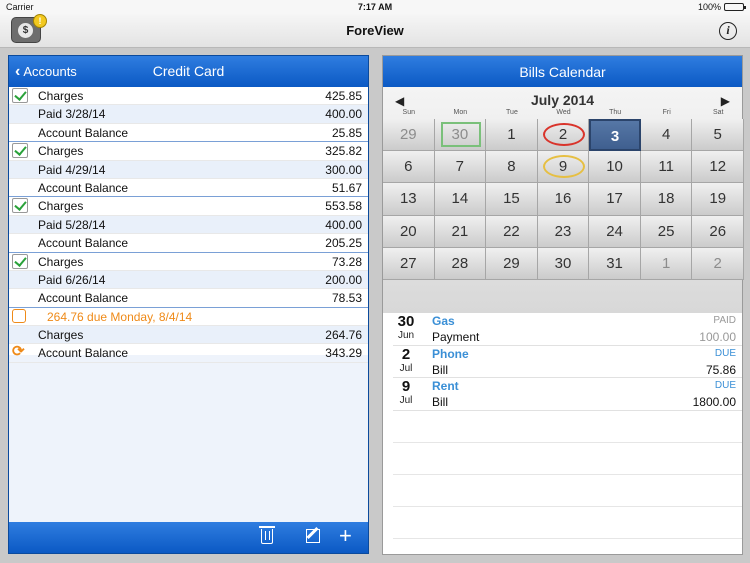 Image resolution: width=750 pixels, height=563 pixels. What do you see at coordinates (188, 243) in the screenshot?
I see `transaction-row: Account Balance 205.25` at bounding box center [188, 243].